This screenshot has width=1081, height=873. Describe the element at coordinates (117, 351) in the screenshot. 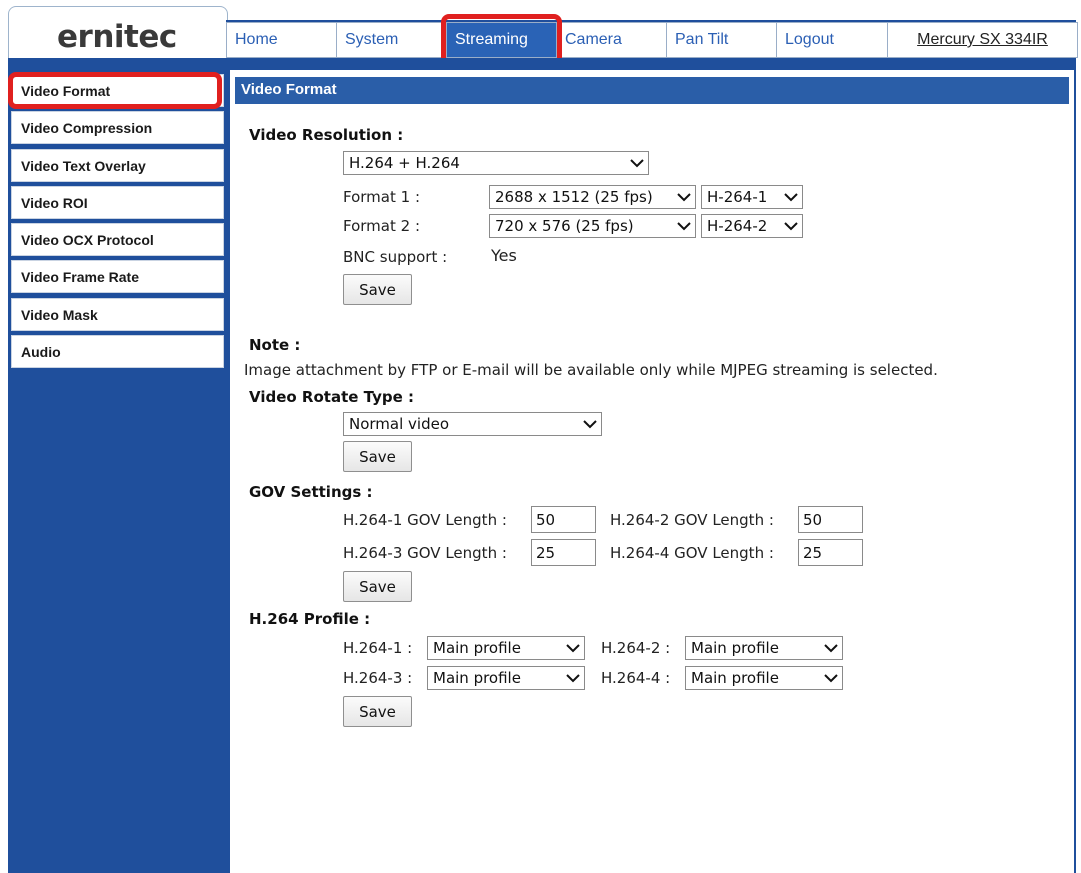

I see `sidebar-item-audio: Audio` at that location.